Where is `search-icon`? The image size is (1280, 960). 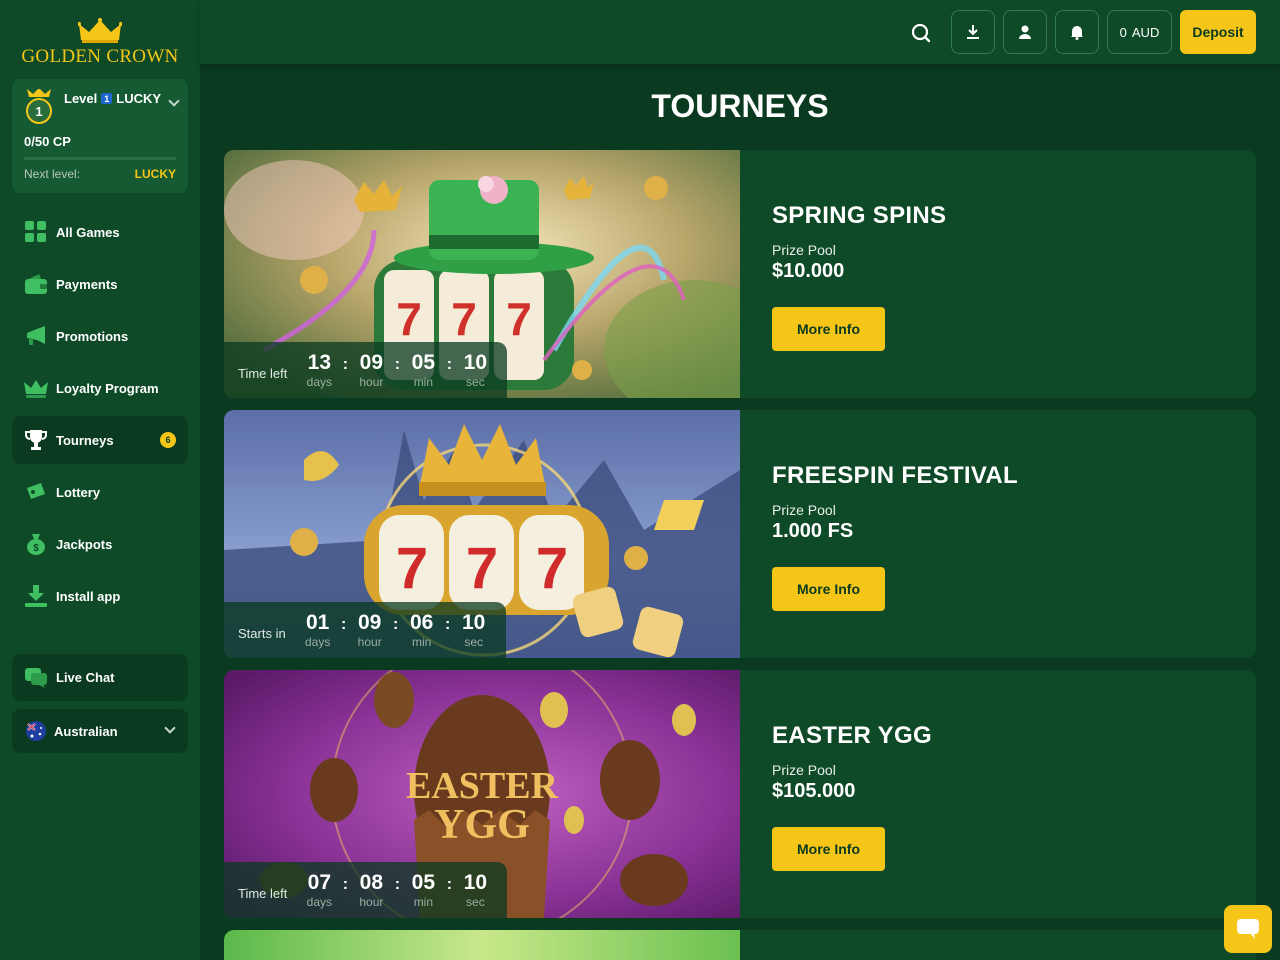
search-icon is located at coordinates (921, 33).